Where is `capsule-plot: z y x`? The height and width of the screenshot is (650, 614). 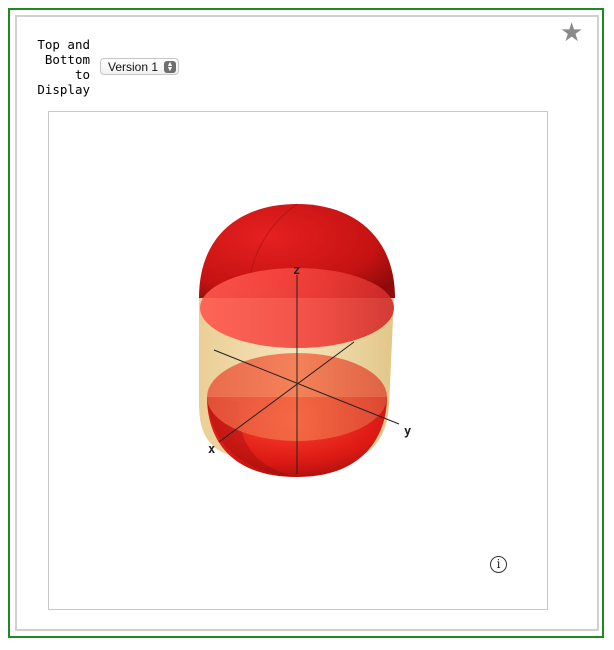
capsule-plot: z y x is located at coordinates (305, 340).